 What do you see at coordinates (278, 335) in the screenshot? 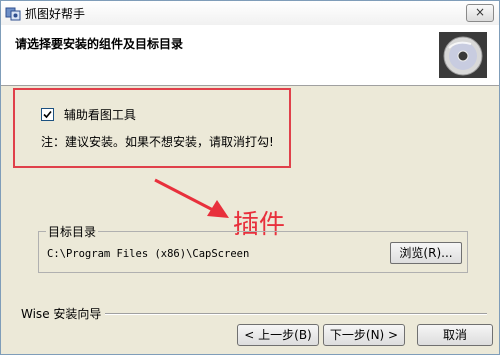
I see `back-button: < 上一步(B)` at bounding box center [278, 335].